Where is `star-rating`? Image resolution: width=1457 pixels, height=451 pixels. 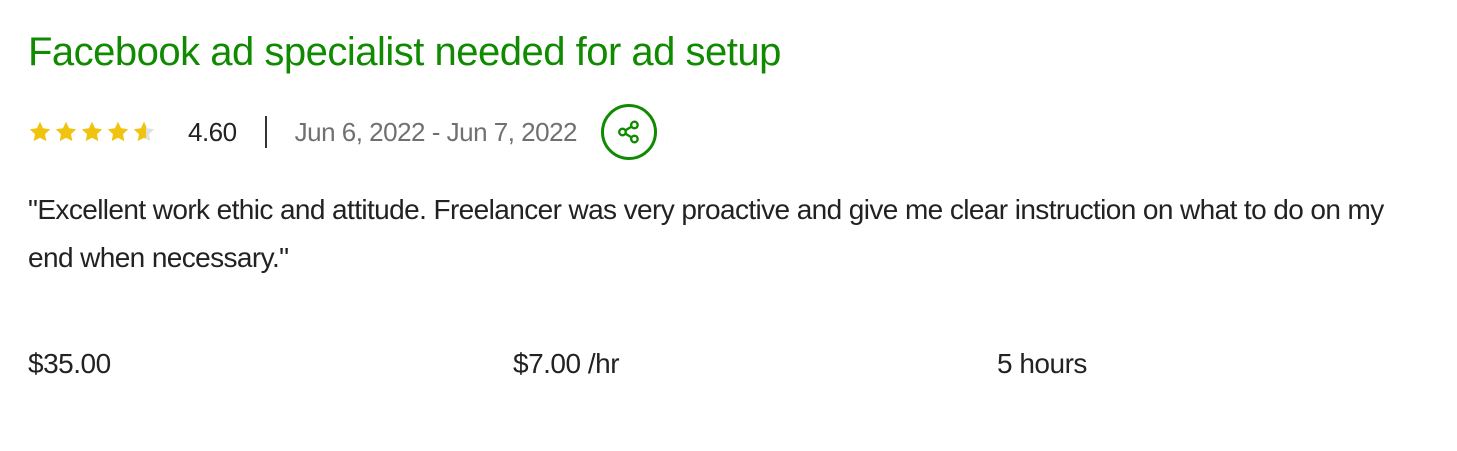 star-rating is located at coordinates (92, 132).